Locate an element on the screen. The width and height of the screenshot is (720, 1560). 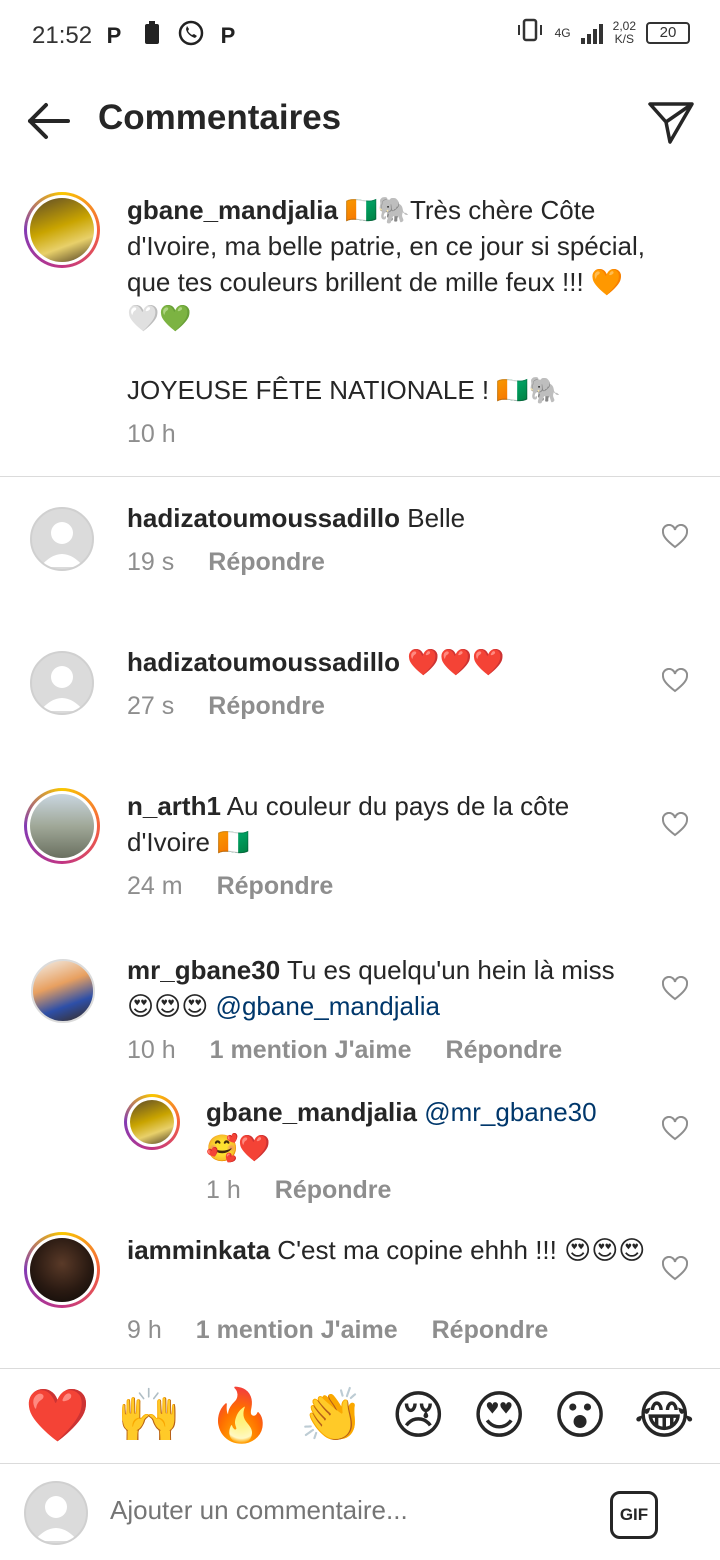
comment-meta: 24 m Répondre is located at coordinates (230, 886).